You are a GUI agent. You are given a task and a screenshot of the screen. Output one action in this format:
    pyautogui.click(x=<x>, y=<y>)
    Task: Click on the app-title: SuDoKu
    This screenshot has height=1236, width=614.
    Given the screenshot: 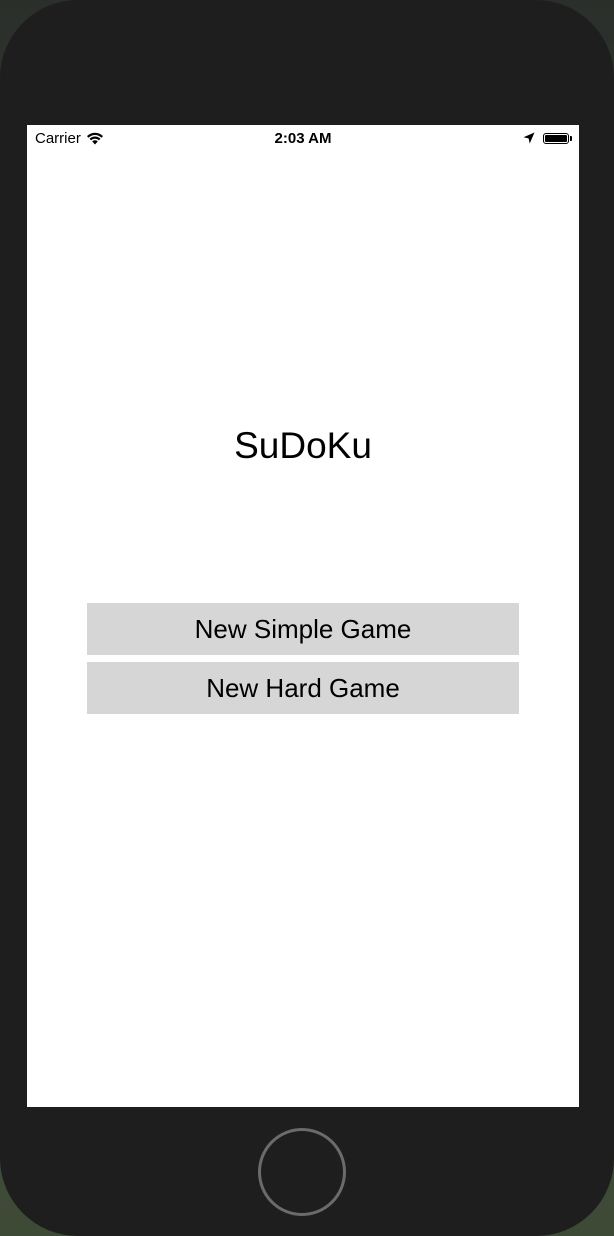 What is the action you would take?
    pyautogui.click(x=303, y=445)
    